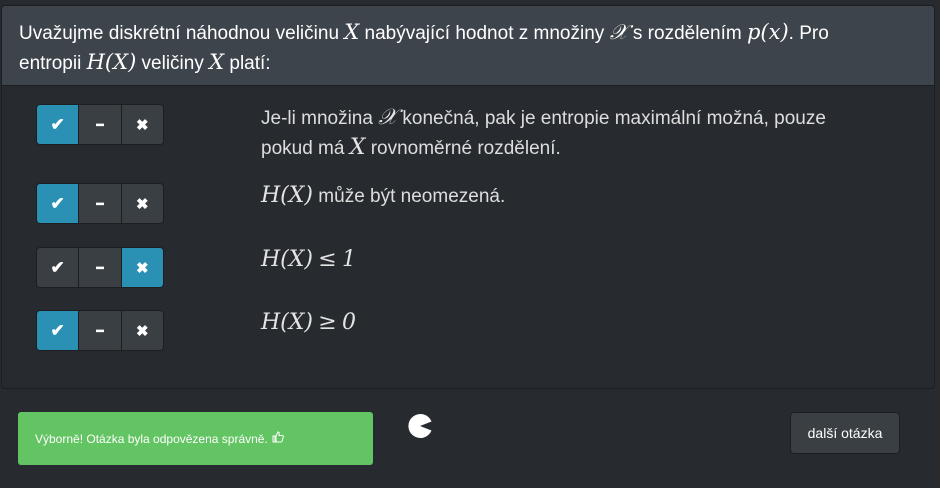  I want to click on next-question-label: další otázka, so click(845, 433).